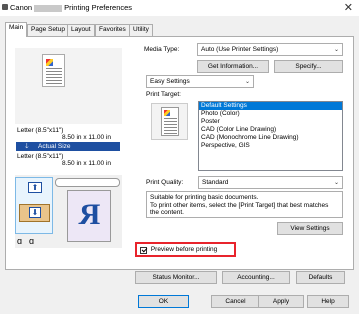 The width and height of the screenshot is (359, 314). What do you see at coordinates (320, 277) in the screenshot?
I see `defaults-button: Defaults` at bounding box center [320, 277].